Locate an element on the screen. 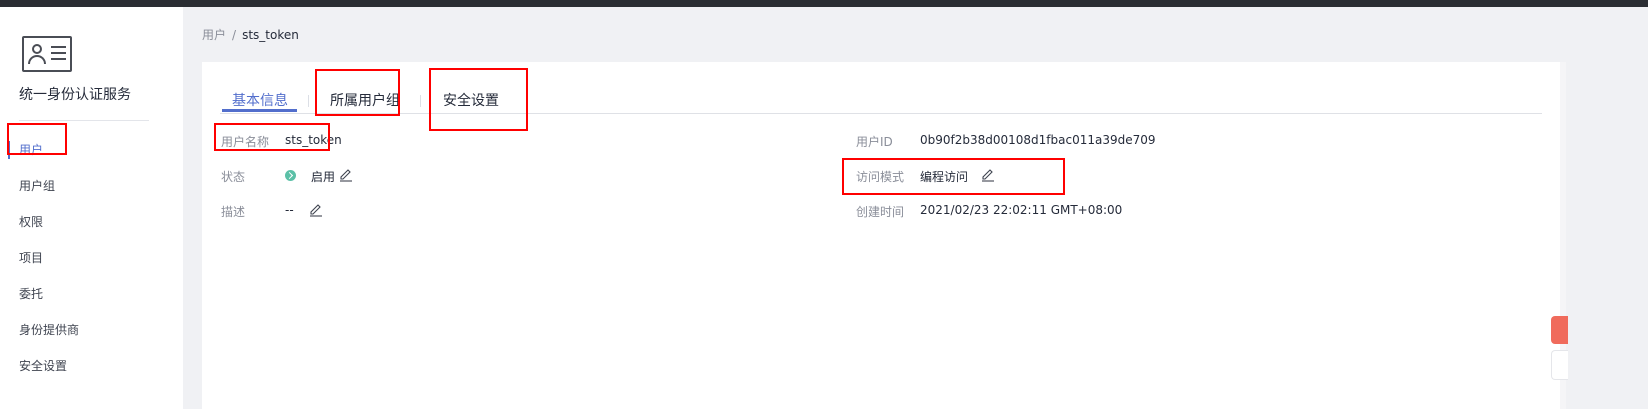 The width and height of the screenshot is (1648, 409). description-label: 描述 is located at coordinates (233, 212).